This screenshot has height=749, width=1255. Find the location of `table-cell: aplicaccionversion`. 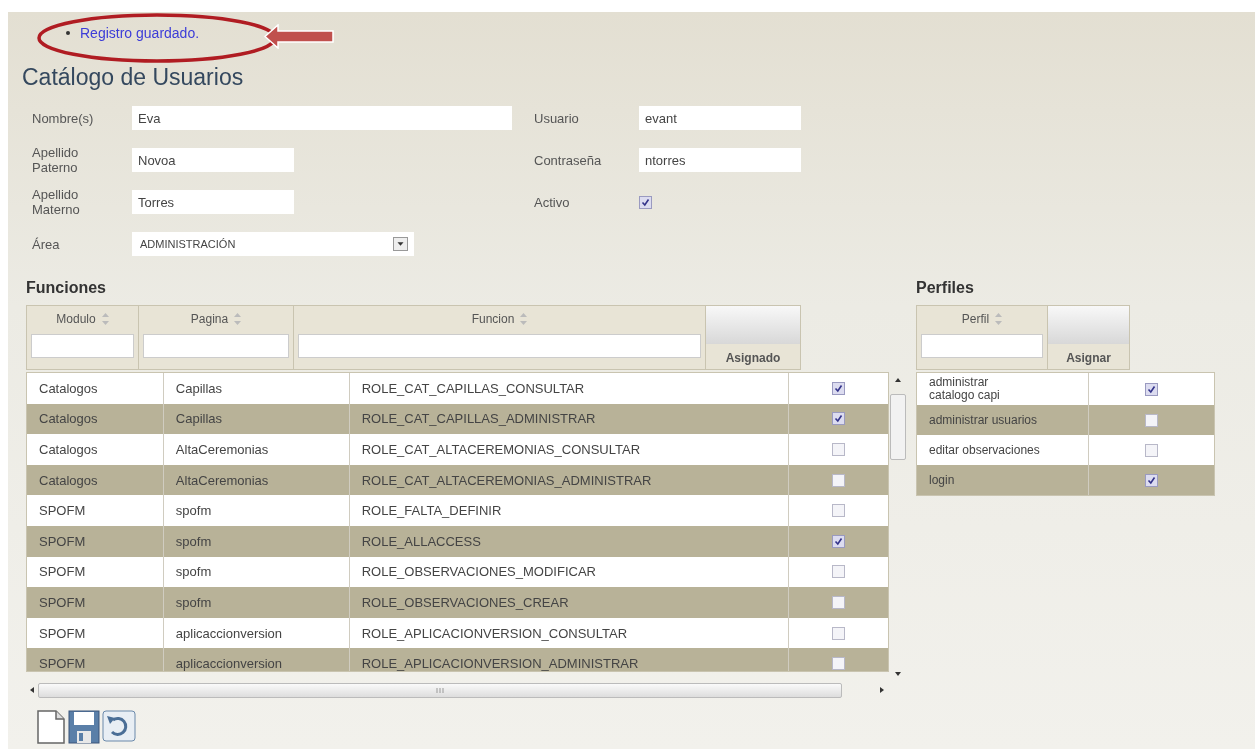

table-cell: aplicaccionversion is located at coordinates (256, 659).